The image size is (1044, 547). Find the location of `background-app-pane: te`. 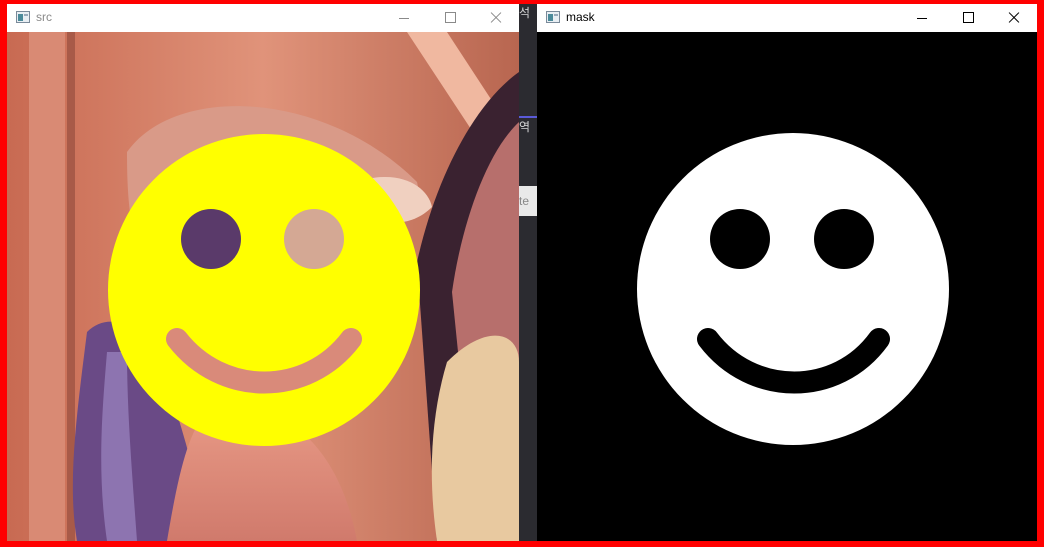

background-app-pane: te is located at coordinates (528, 201).